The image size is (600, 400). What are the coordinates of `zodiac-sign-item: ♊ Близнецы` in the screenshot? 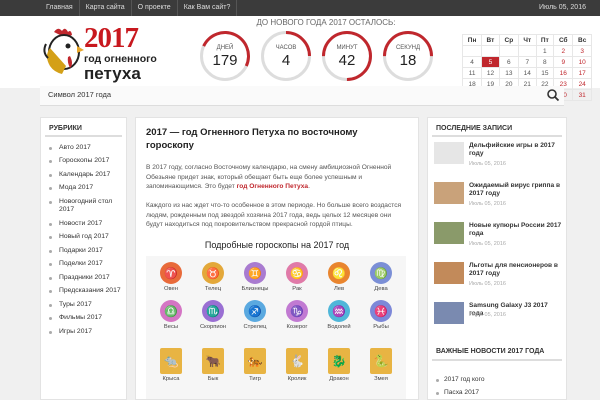 It's located at (255, 277).